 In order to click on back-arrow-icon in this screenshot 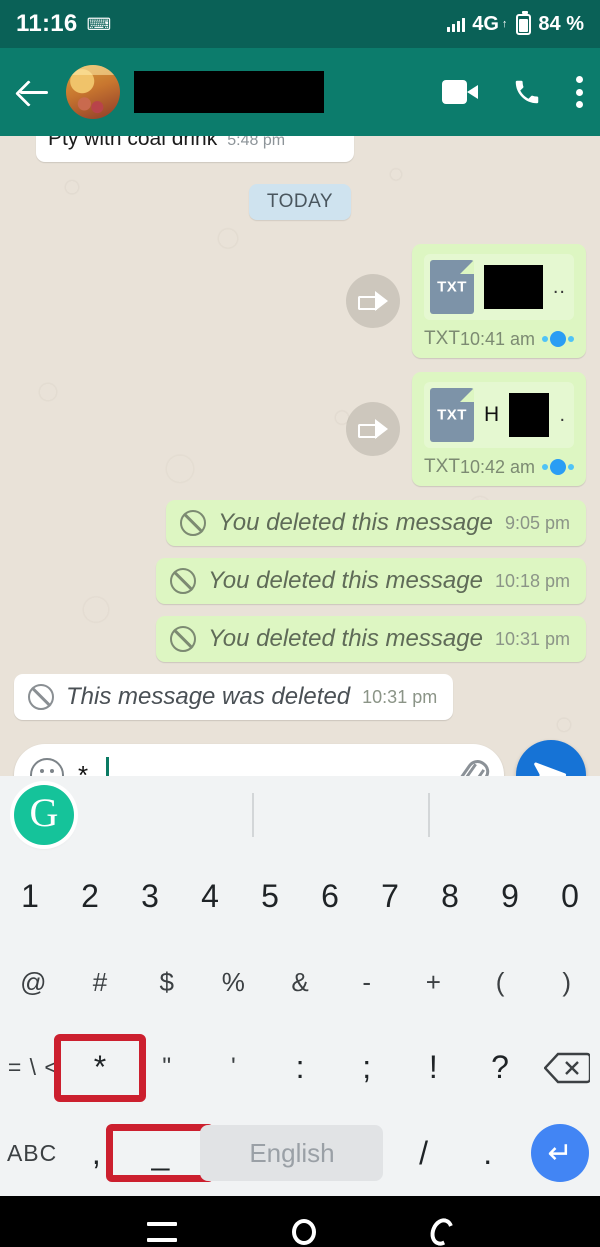, I will do `click(34, 92)`.